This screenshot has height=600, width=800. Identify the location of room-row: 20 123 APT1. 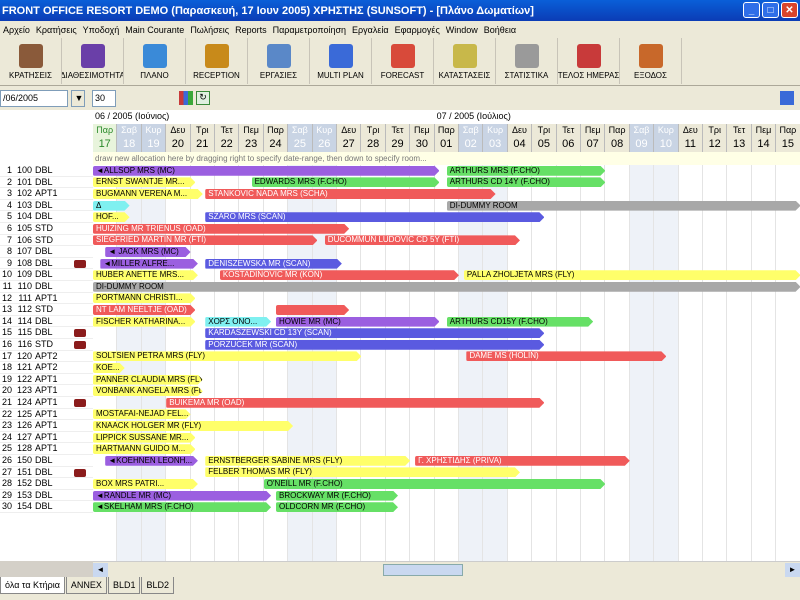
(46, 391).